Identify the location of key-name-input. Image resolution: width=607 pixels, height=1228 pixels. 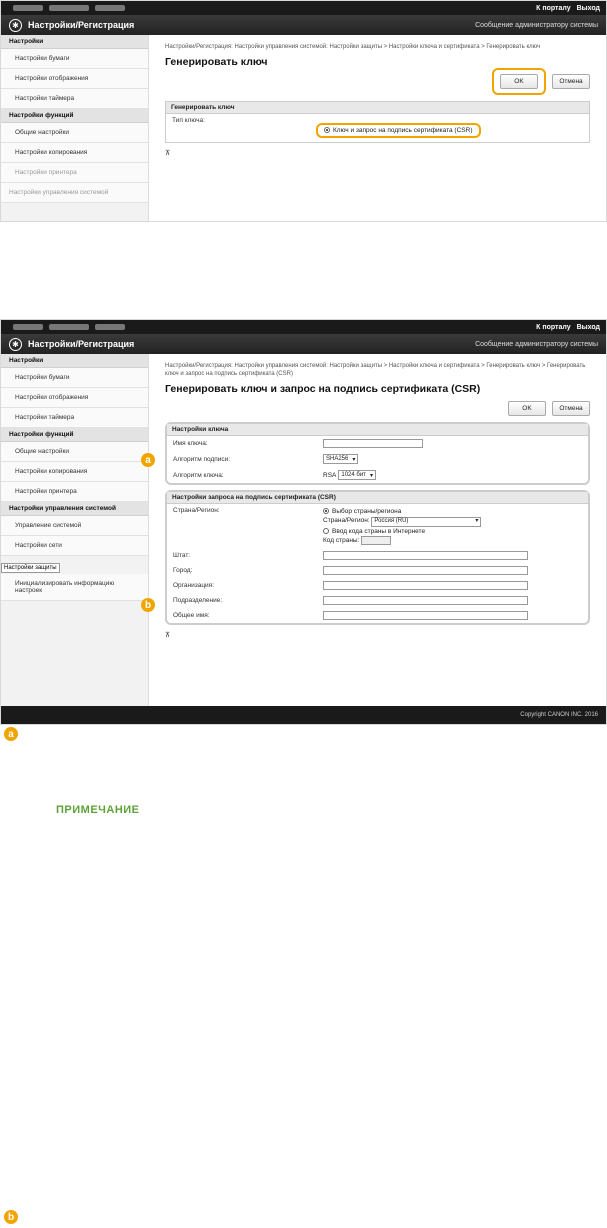
(373, 443).